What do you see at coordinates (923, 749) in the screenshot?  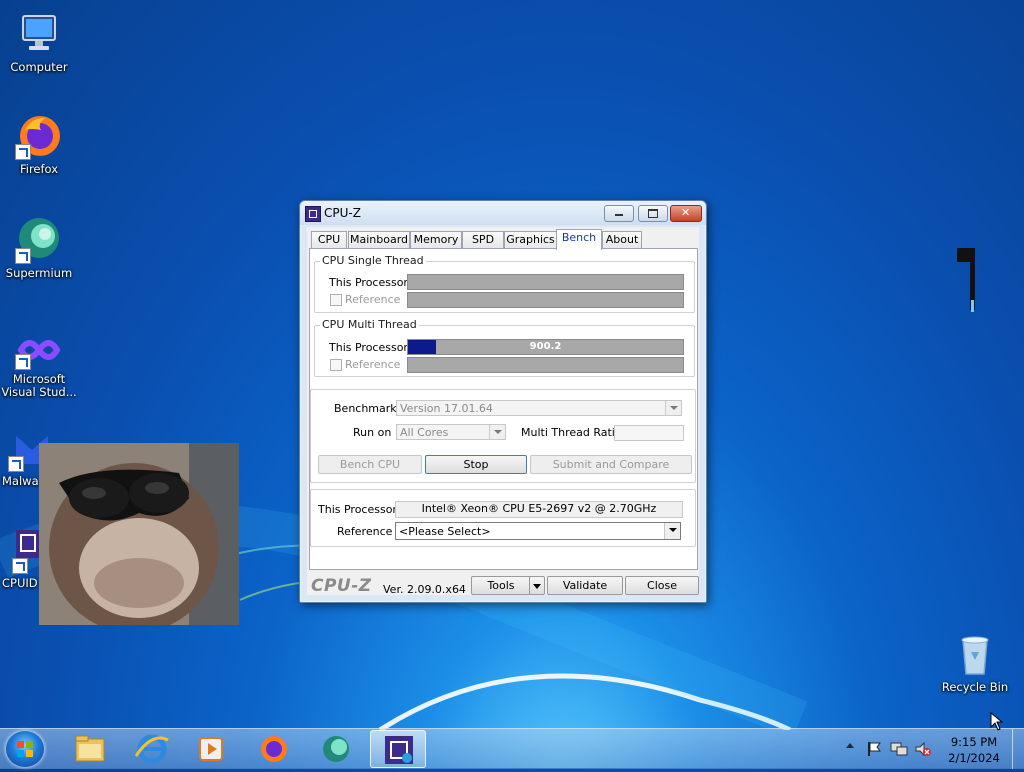 I see `volume-muted-icon` at bounding box center [923, 749].